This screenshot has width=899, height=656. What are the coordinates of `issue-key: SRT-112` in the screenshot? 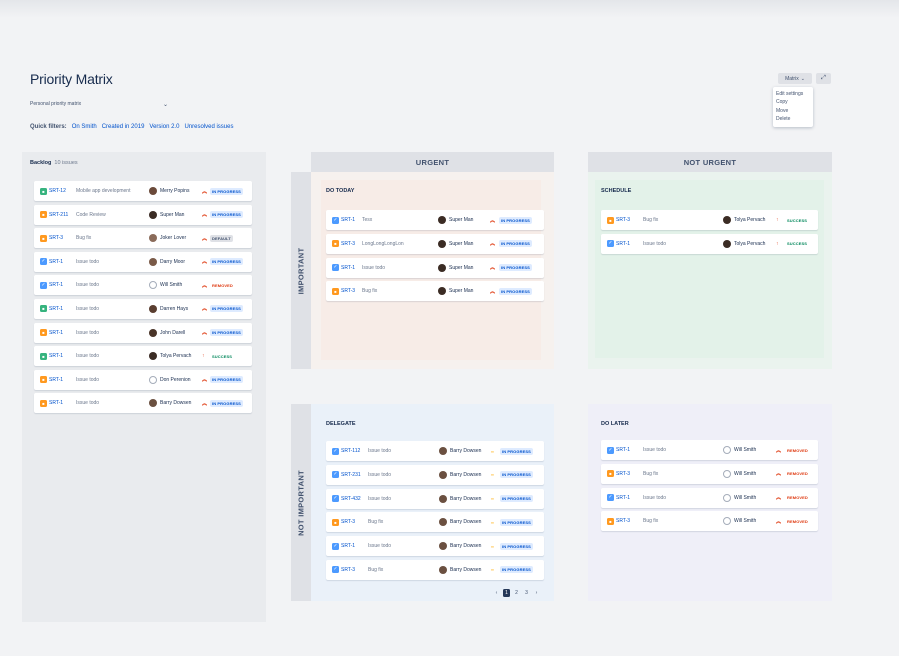 It's located at (350, 451).